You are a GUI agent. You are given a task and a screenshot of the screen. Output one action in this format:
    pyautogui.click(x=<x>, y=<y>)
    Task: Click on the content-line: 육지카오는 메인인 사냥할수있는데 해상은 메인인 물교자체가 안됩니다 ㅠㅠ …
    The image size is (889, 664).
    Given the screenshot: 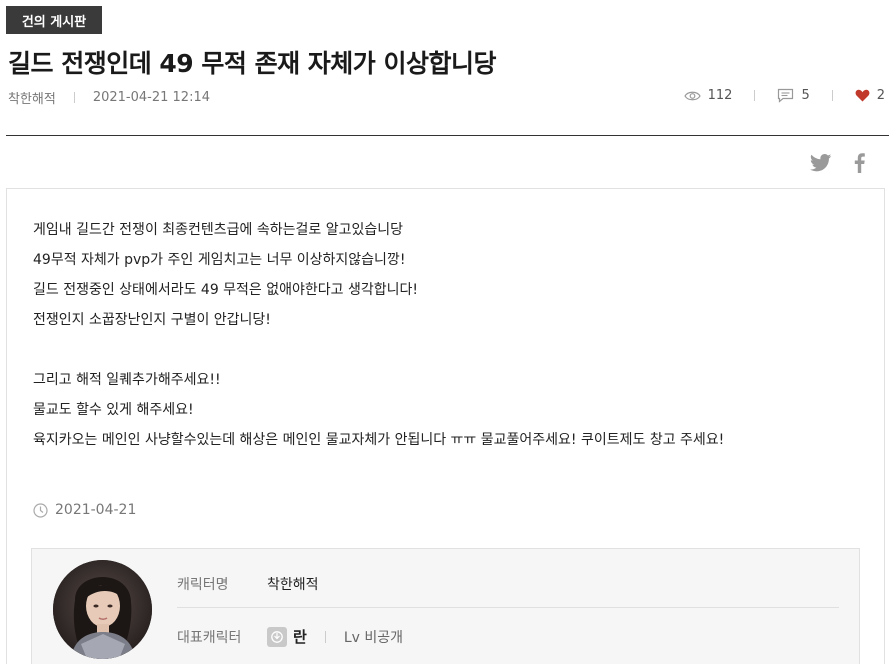 What is the action you would take?
    pyautogui.click(x=379, y=440)
    